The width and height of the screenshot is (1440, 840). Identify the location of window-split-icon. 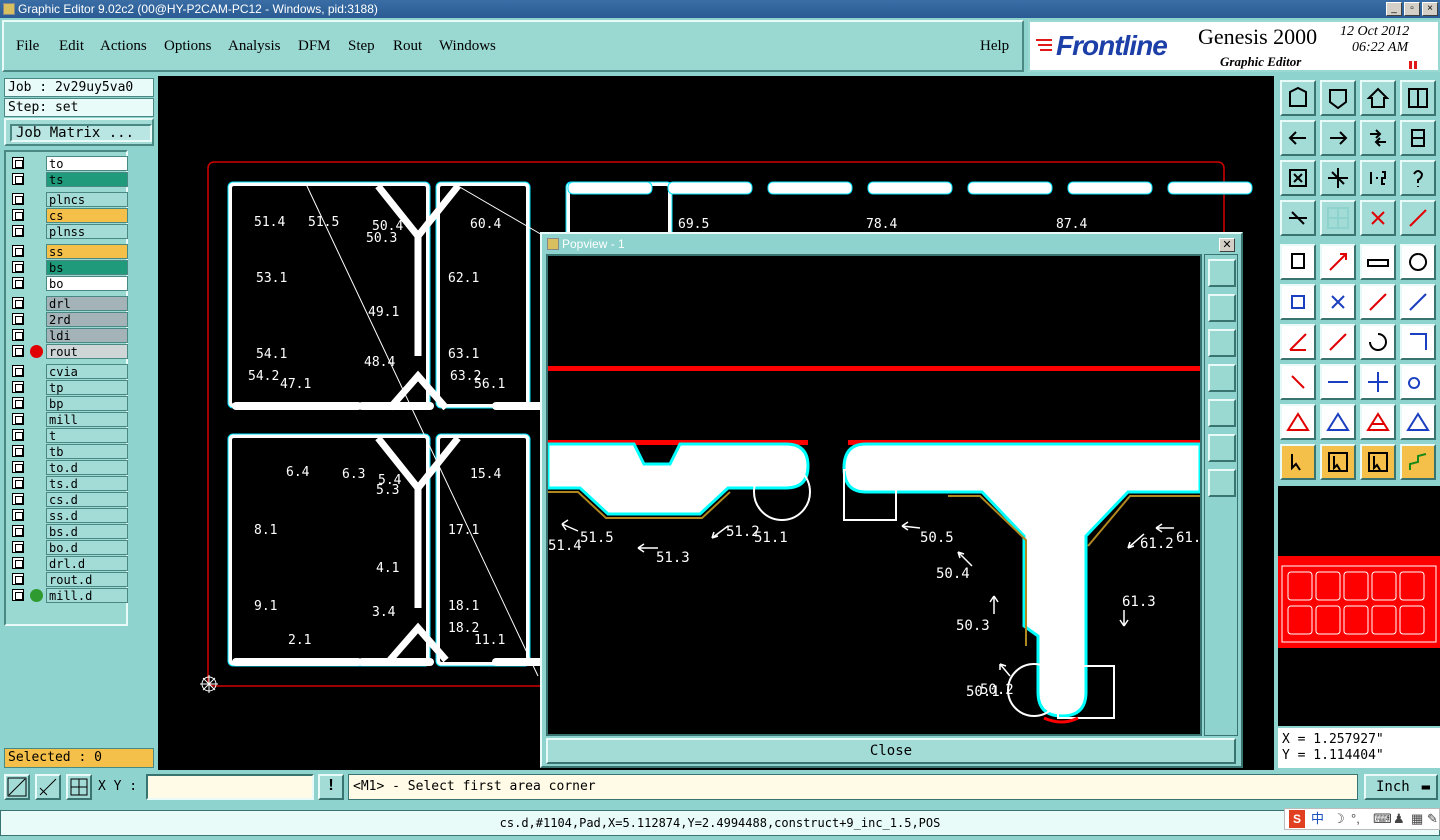
(1418, 98).